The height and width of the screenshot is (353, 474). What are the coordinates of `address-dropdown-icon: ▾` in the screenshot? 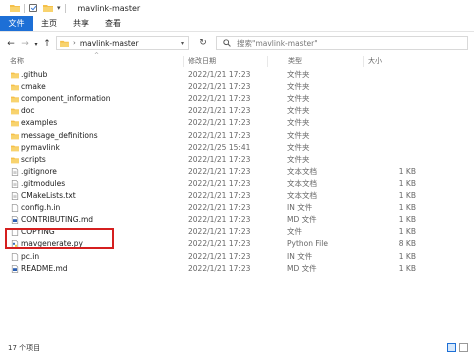 It's located at (182, 43).